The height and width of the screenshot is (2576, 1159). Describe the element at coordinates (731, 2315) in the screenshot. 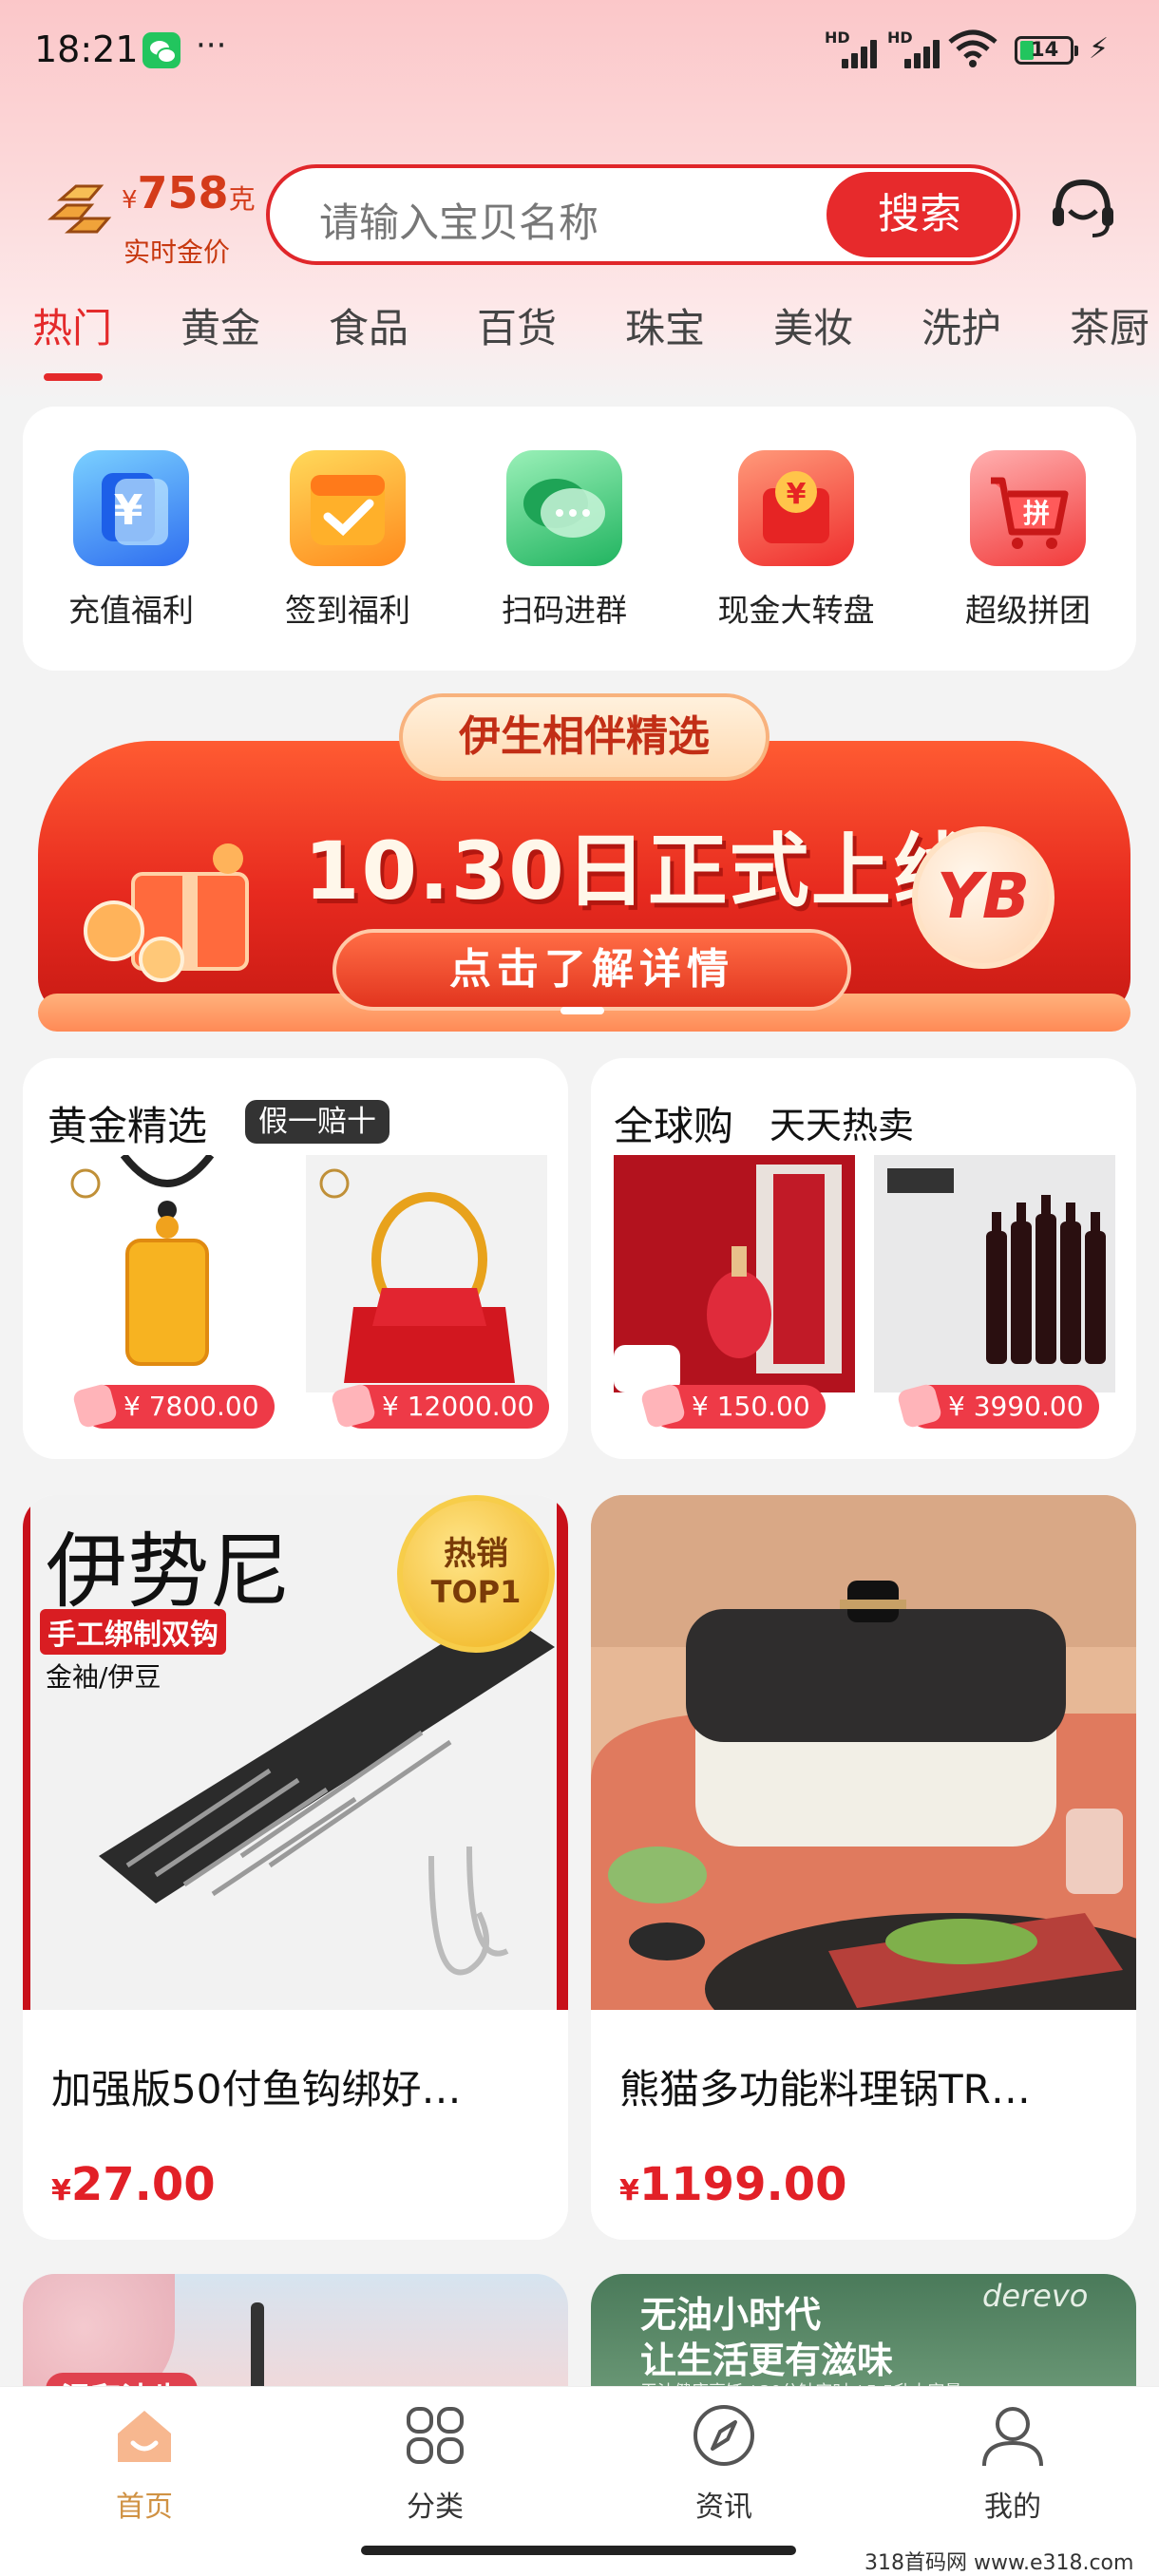

I see `air-fryer-headline: 无油小时代` at that location.